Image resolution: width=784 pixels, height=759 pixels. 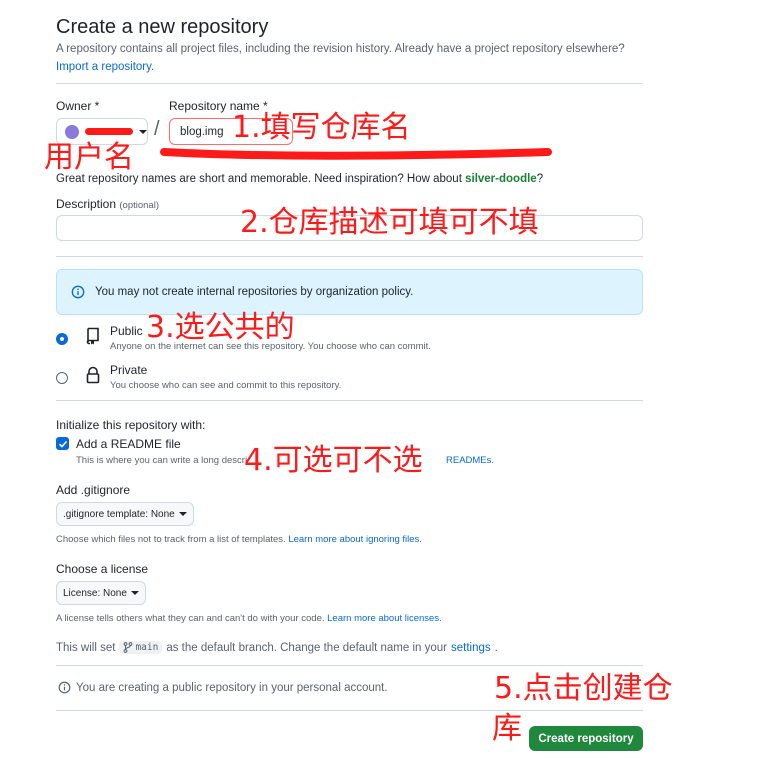 I want to click on public-radio, so click(x=62, y=339).